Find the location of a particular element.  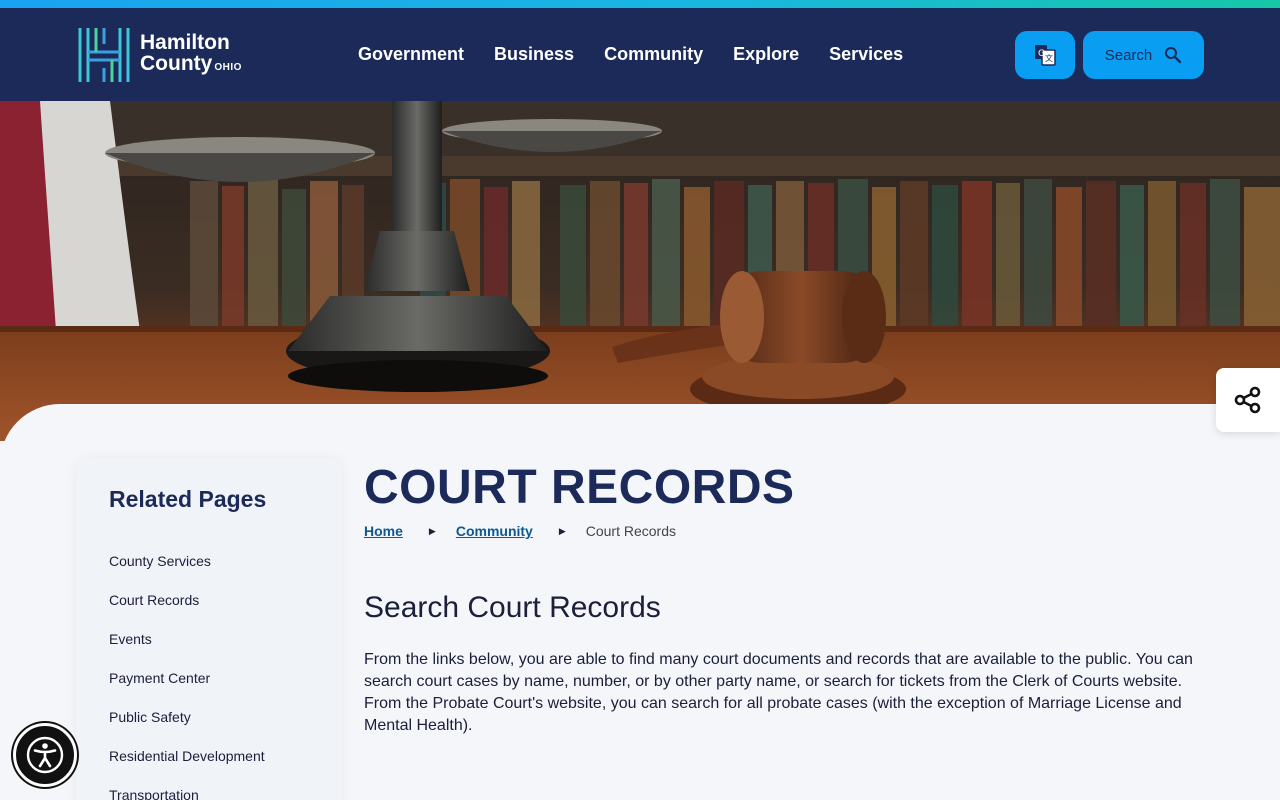

hamilton-h-logo-icon is located at coordinates (104, 55).